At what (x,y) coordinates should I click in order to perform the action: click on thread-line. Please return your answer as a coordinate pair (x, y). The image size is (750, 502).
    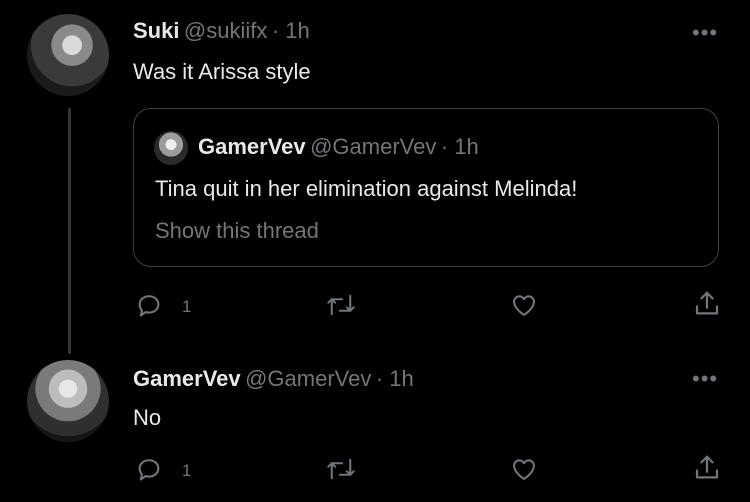
    Looking at the image, I should click on (69, 231).